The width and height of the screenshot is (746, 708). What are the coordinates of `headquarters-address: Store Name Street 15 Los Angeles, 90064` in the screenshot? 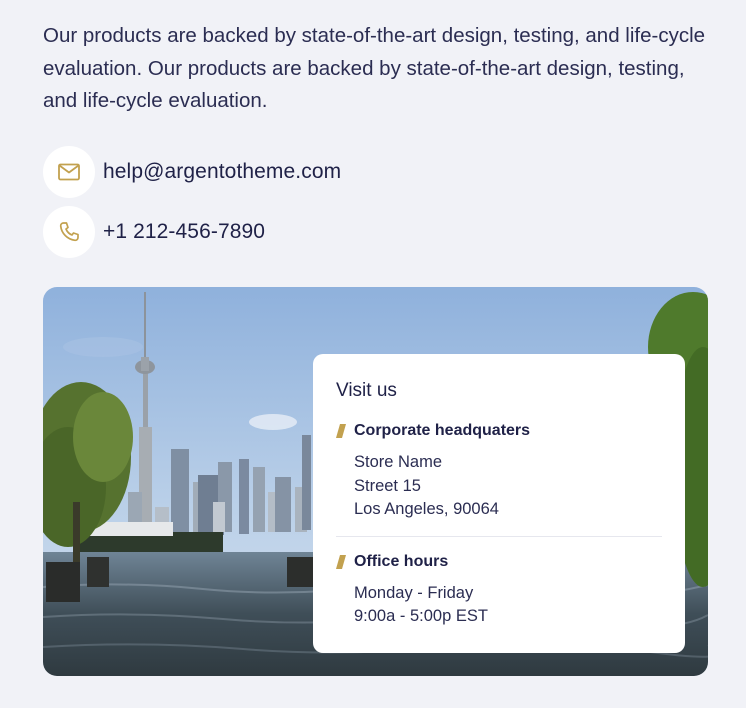 It's located at (508, 486).